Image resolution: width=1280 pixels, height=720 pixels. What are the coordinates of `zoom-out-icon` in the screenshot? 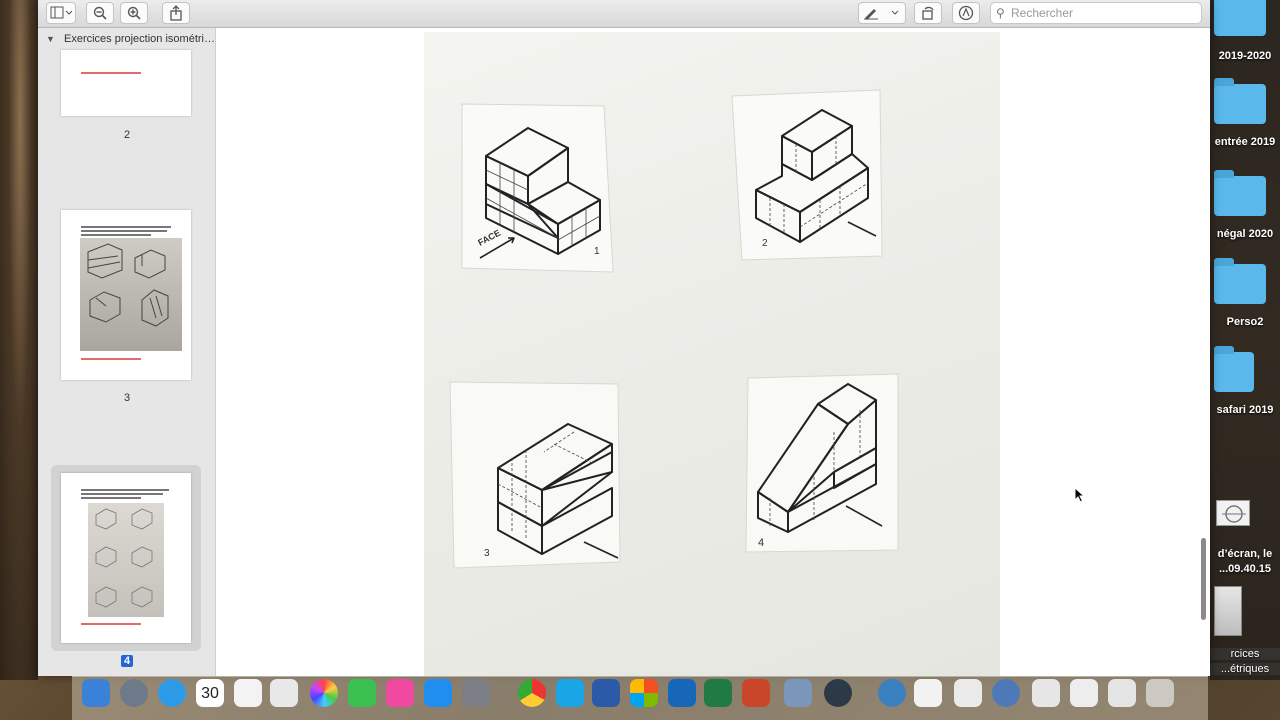 It's located at (100, 13).